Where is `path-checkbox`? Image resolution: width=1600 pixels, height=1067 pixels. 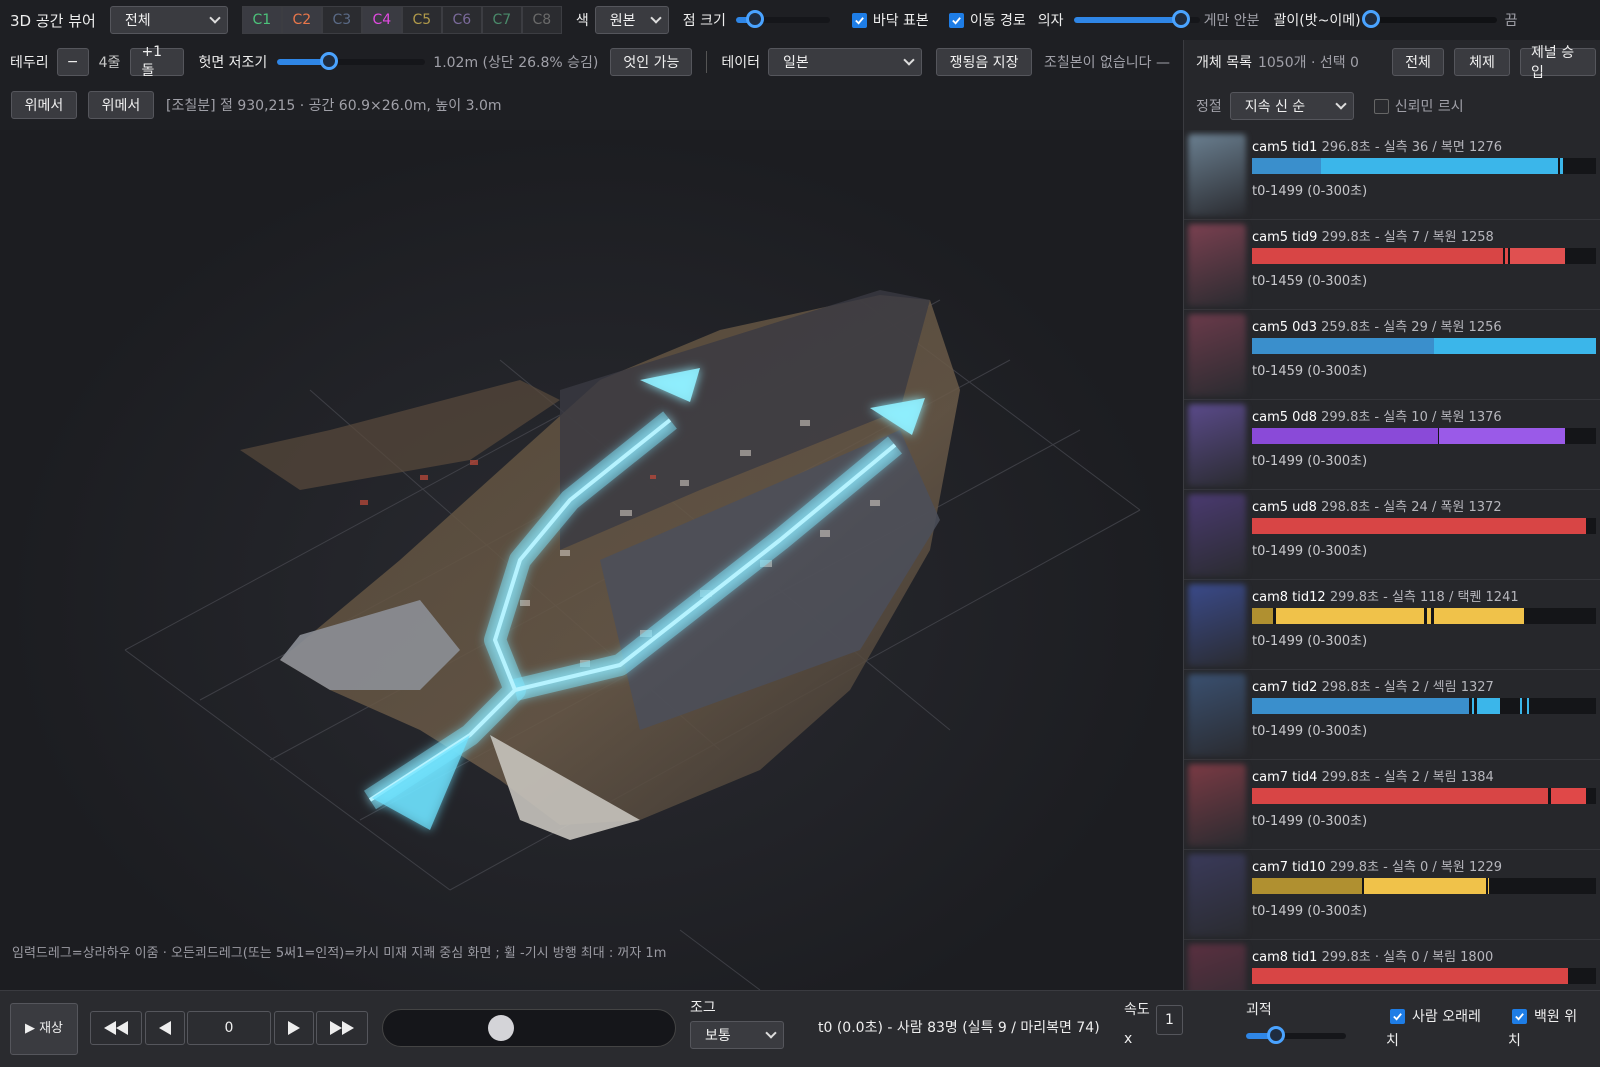
path-checkbox is located at coordinates (956, 20).